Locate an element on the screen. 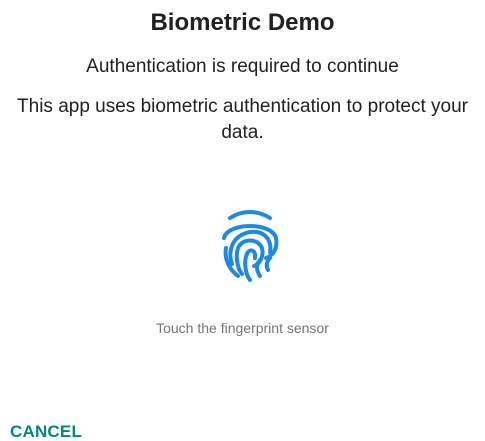  fingerprint-hint: Touch the fingerprint sensor is located at coordinates (242, 328).